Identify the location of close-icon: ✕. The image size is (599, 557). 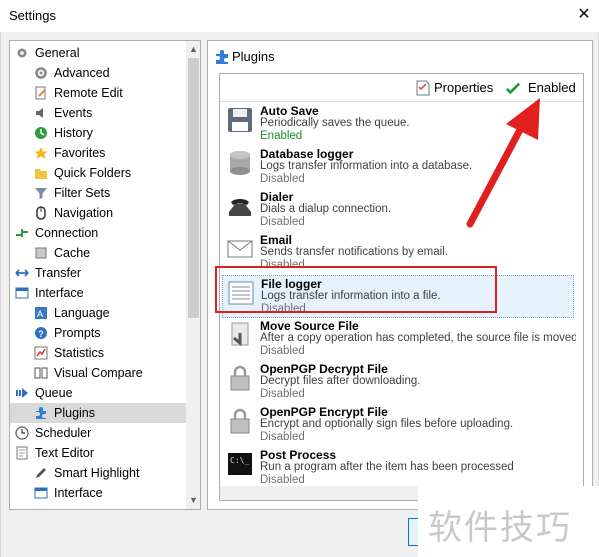
(584, 15).